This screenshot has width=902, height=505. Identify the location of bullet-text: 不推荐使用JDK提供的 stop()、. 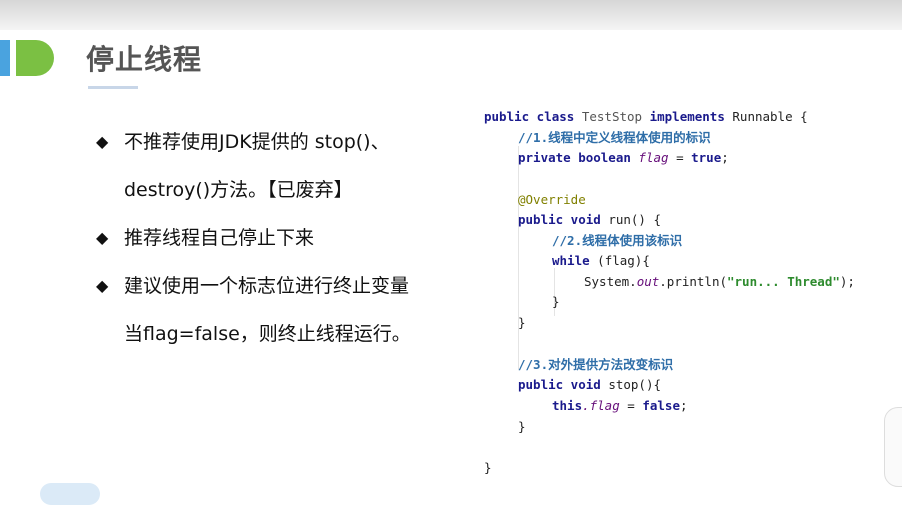
(257, 142).